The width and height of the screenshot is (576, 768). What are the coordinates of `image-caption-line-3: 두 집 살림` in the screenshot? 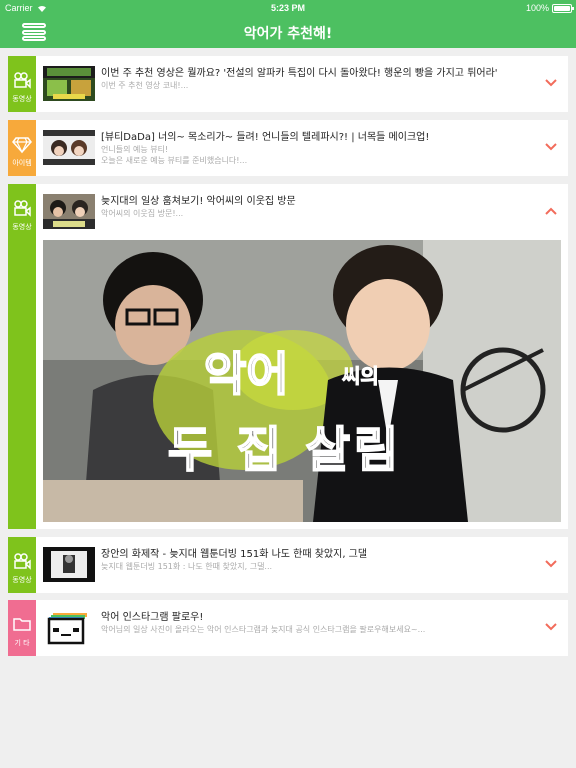 It's located at (285, 450).